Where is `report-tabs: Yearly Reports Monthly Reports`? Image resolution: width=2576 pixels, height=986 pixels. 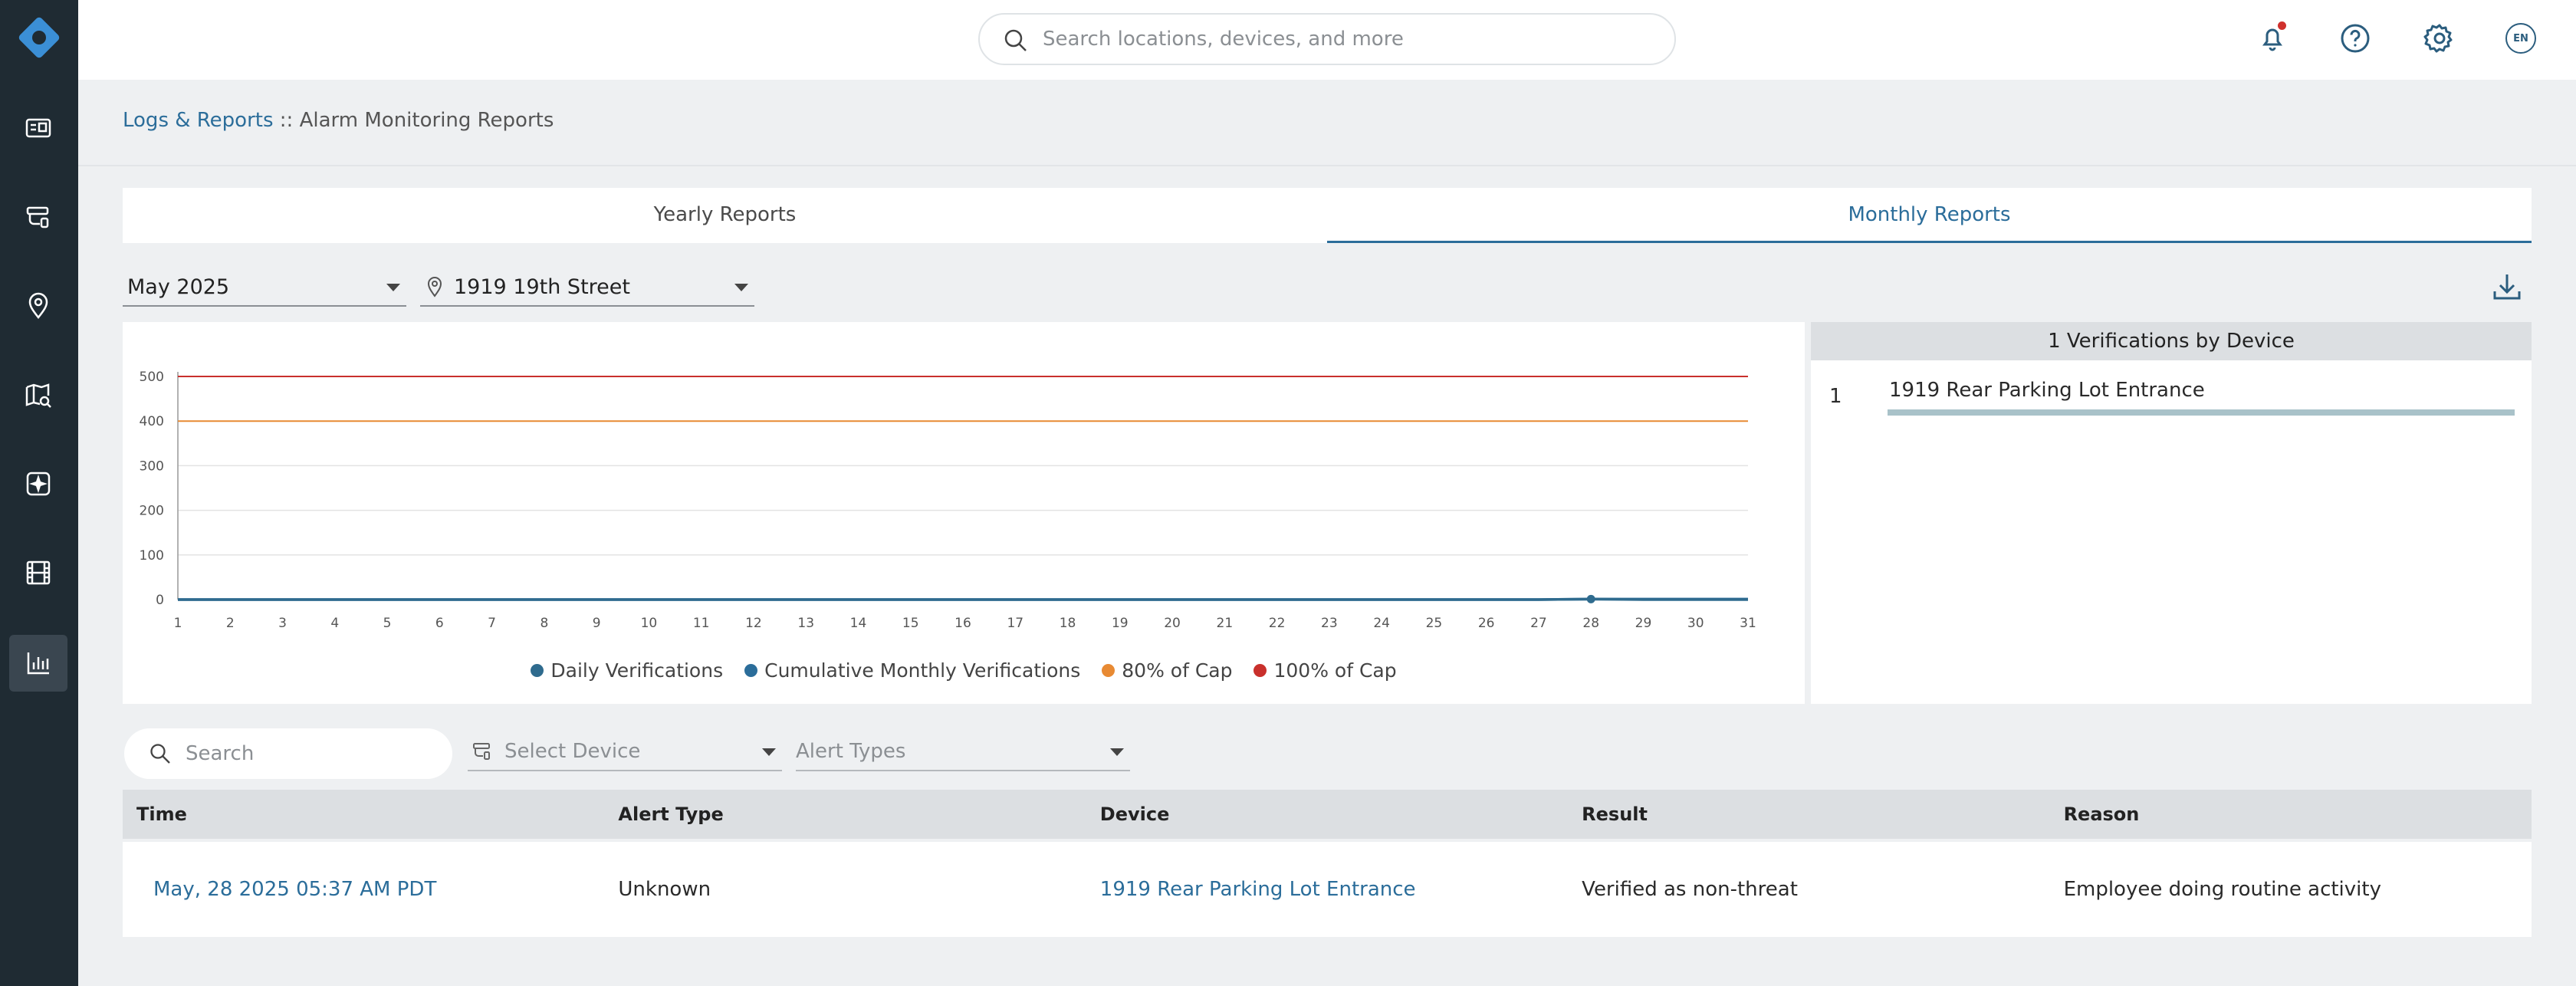 report-tabs: Yearly Reports Monthly Reports is located at coordinates (1327, 215).